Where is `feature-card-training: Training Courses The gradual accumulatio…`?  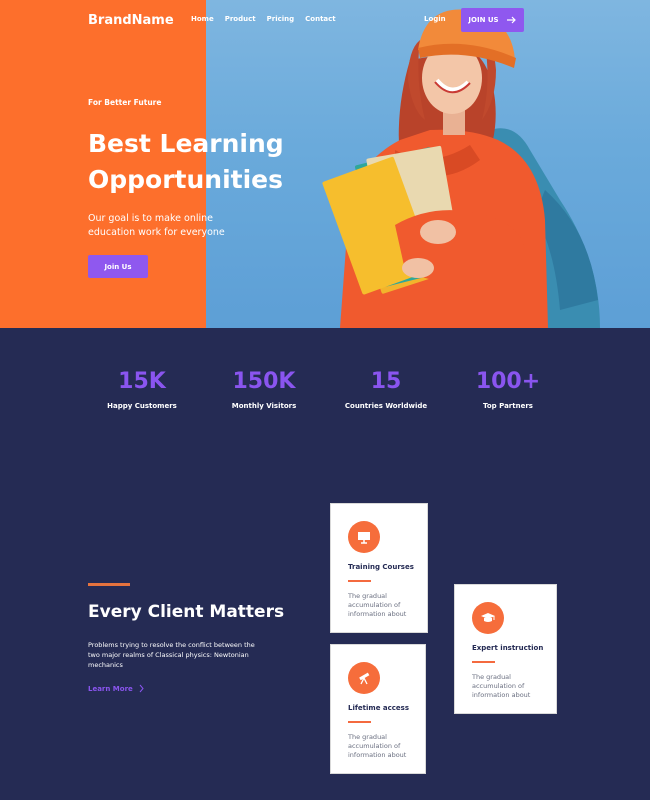
feature-card-training: Training Courses The gradual accumulatio… is located at coordinates (379, 568).